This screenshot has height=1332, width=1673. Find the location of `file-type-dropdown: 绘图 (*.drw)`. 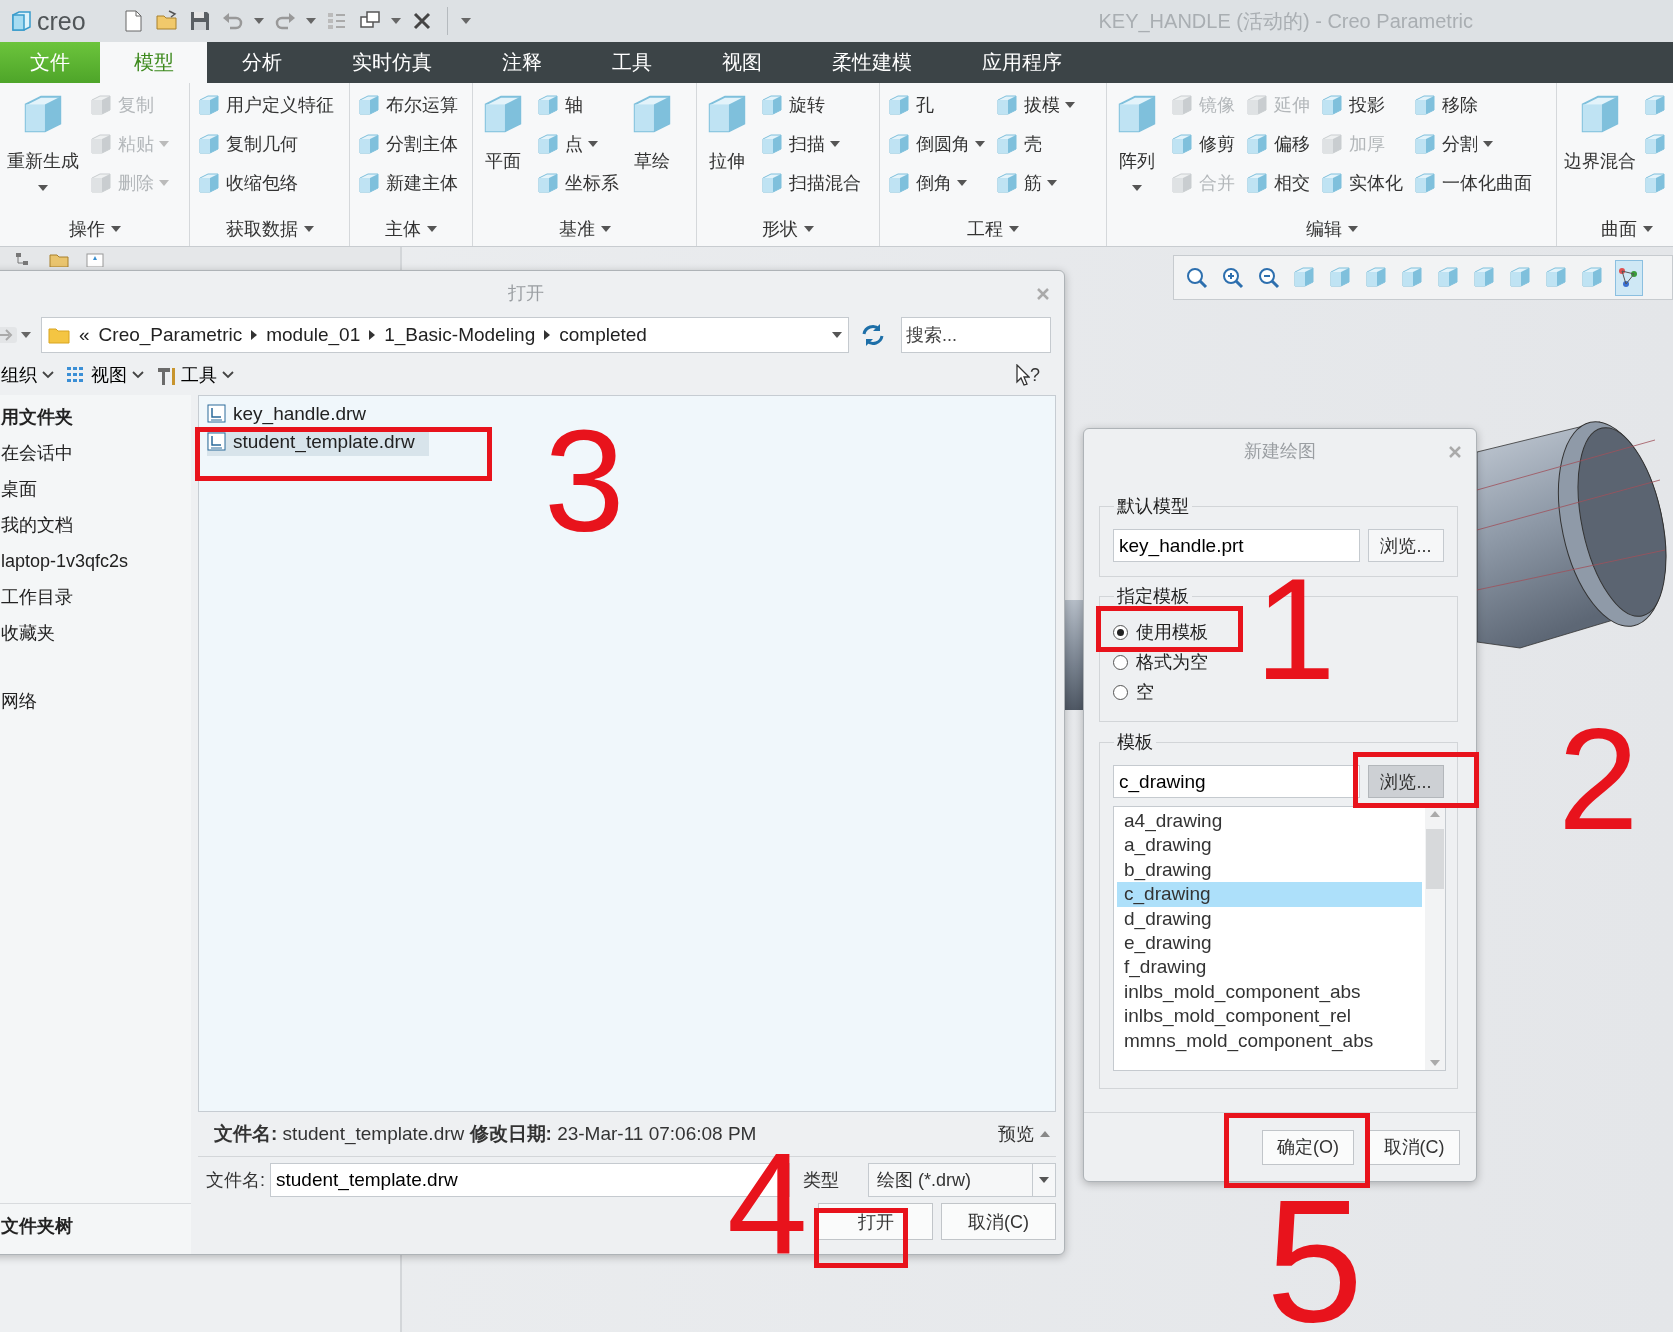

file-type-dropdown: 绘图 (*.drw) is located at coordinates (962, 1180).